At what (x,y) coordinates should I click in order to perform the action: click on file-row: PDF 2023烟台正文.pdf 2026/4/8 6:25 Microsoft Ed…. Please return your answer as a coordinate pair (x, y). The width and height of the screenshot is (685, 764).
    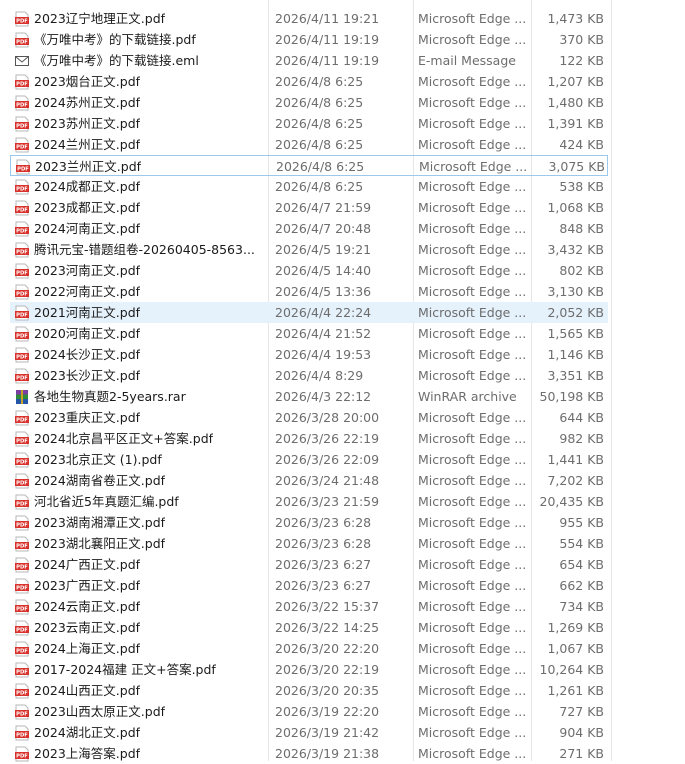
    Looking at the image, I should click on (309, 81).